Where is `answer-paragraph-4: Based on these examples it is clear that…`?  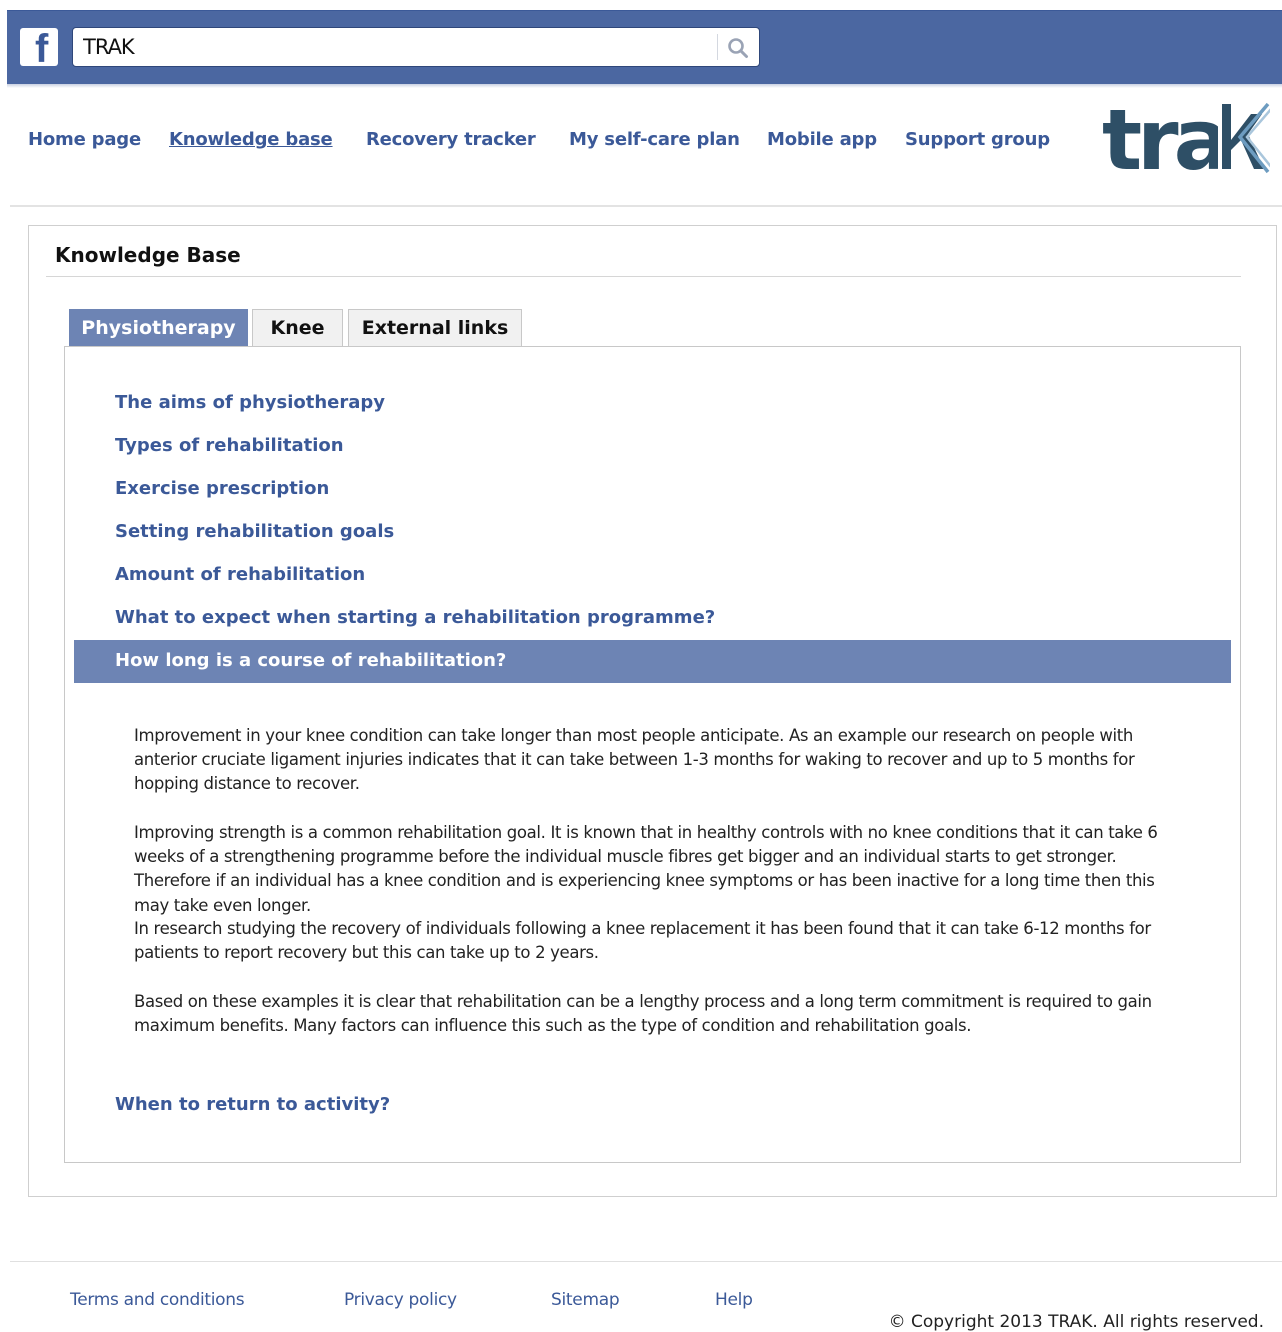 answer-paragraph-4: Based on these examples it is clear that… is located at coordinates (643, 1014).